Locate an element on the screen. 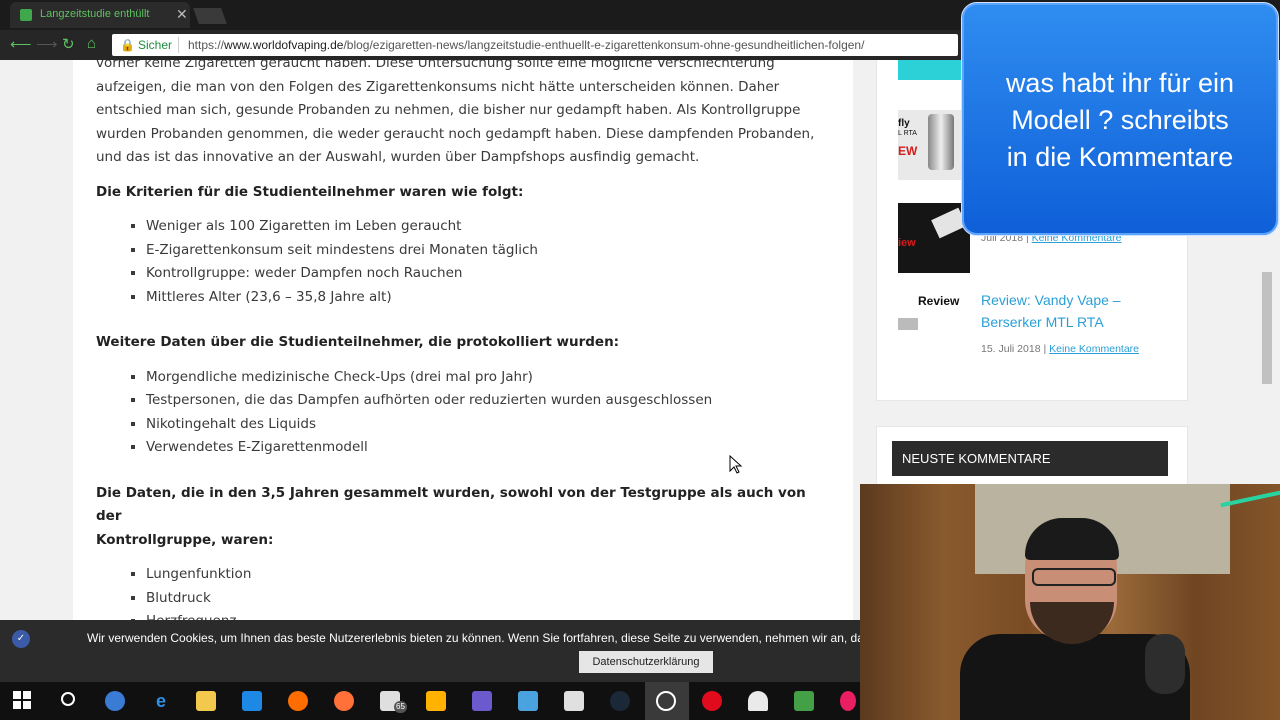 Image resolution: width=1280 pixels, height=720 pixels. opera-icon is located at coordinates (712, 701).